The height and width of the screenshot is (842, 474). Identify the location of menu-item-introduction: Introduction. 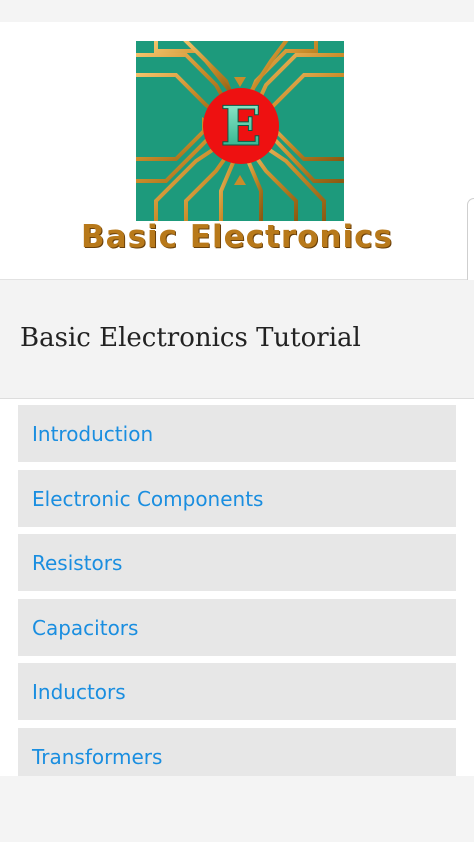
(237, 433).